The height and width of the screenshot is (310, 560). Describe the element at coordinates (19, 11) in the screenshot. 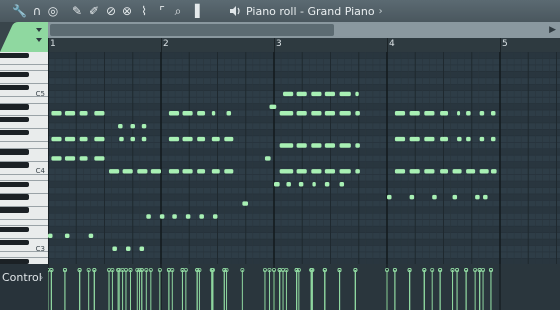

I see `wrench-icon: 🔧` at that location.